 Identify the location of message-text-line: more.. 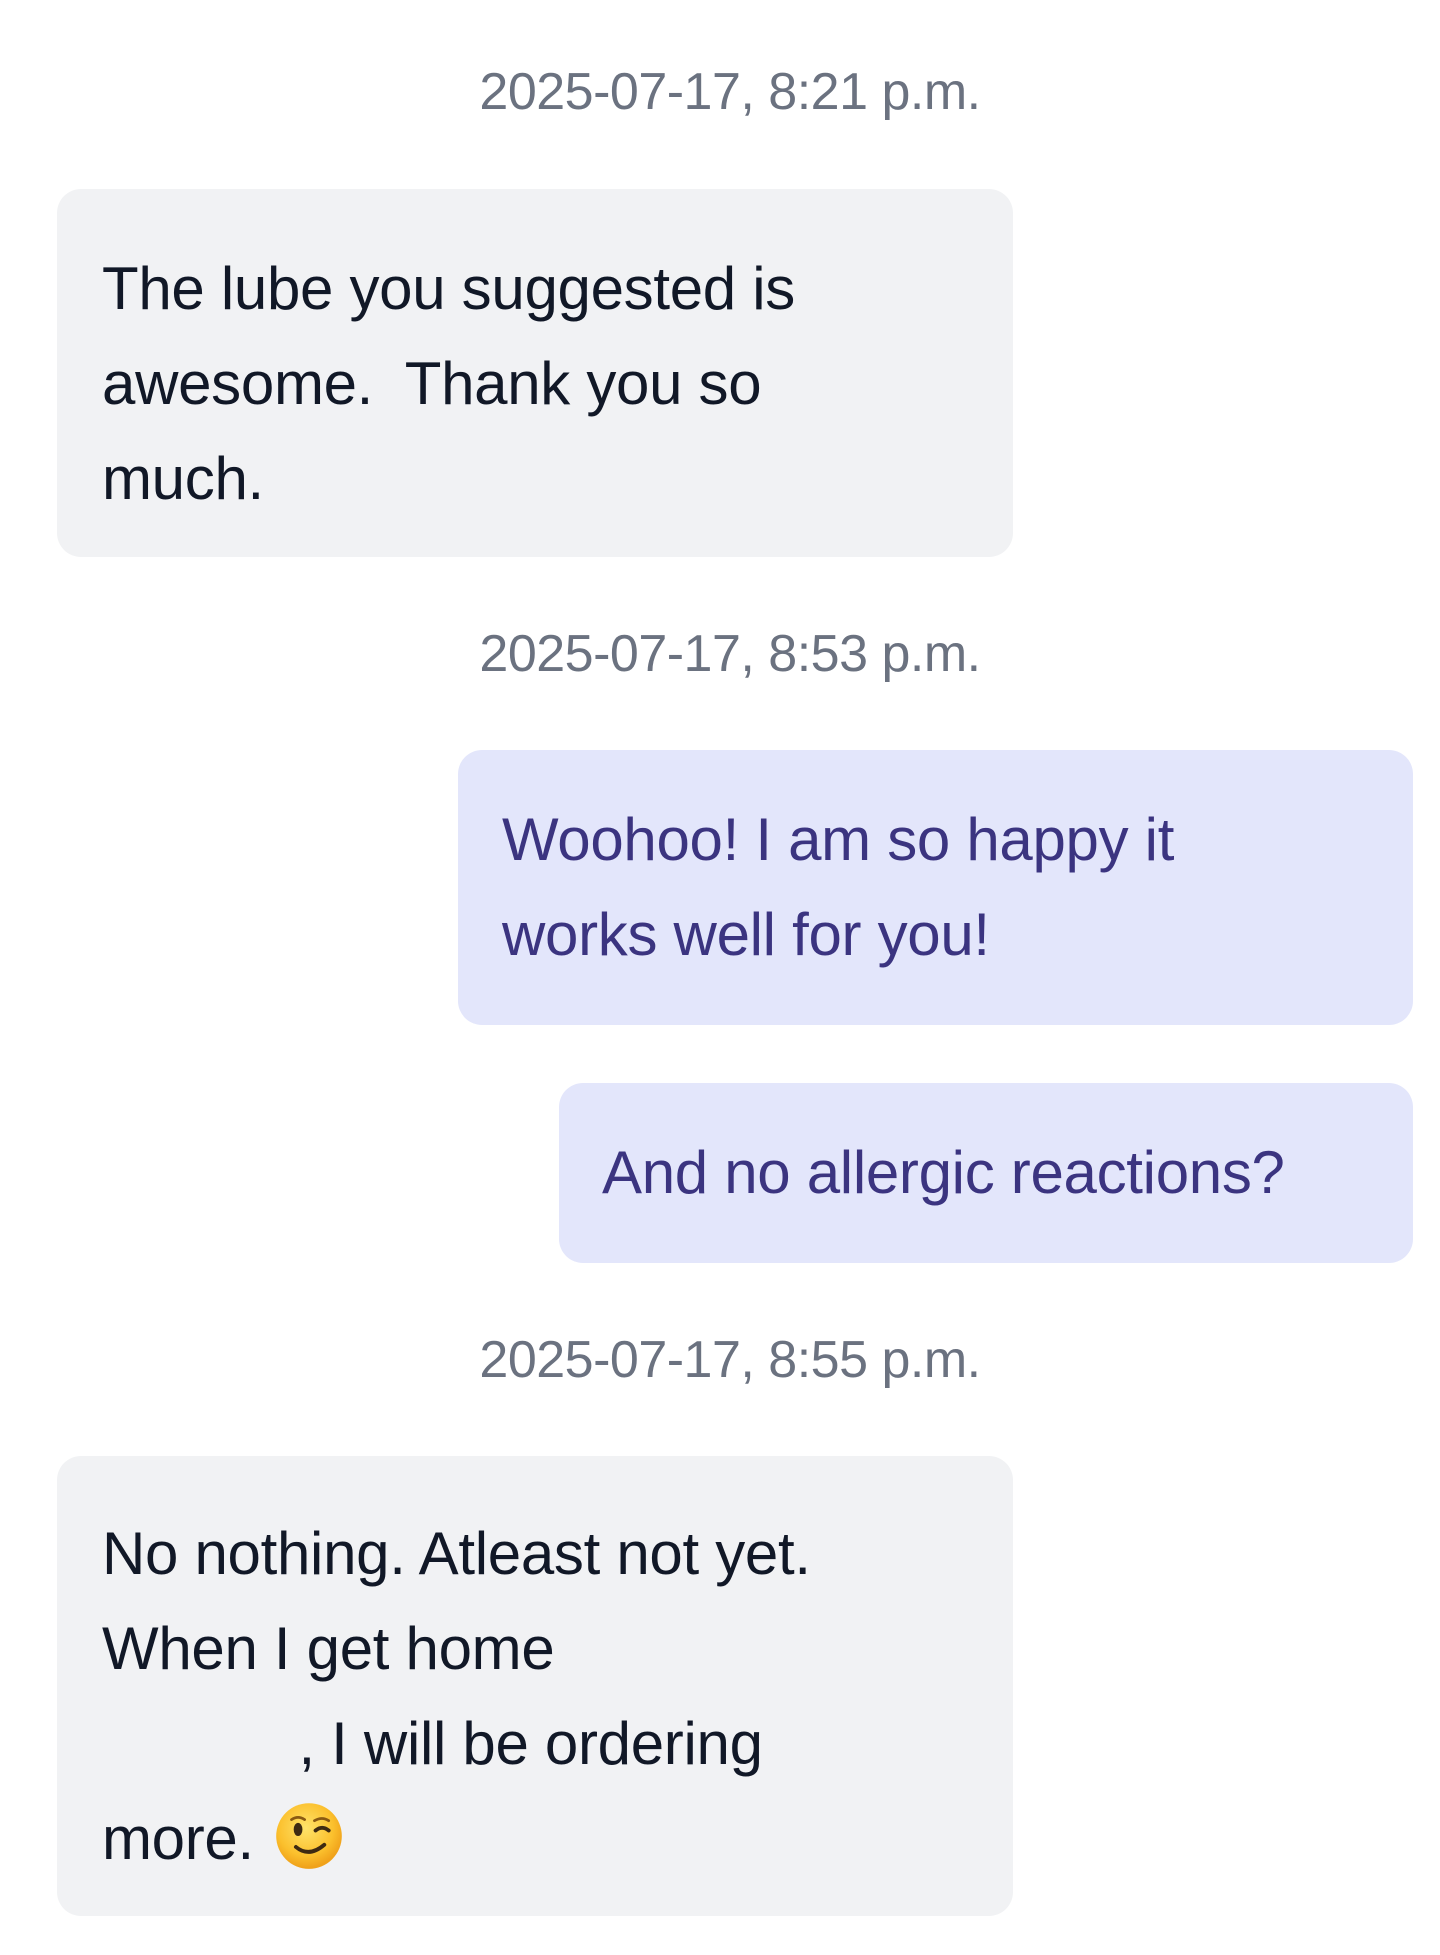
(557, 1838).